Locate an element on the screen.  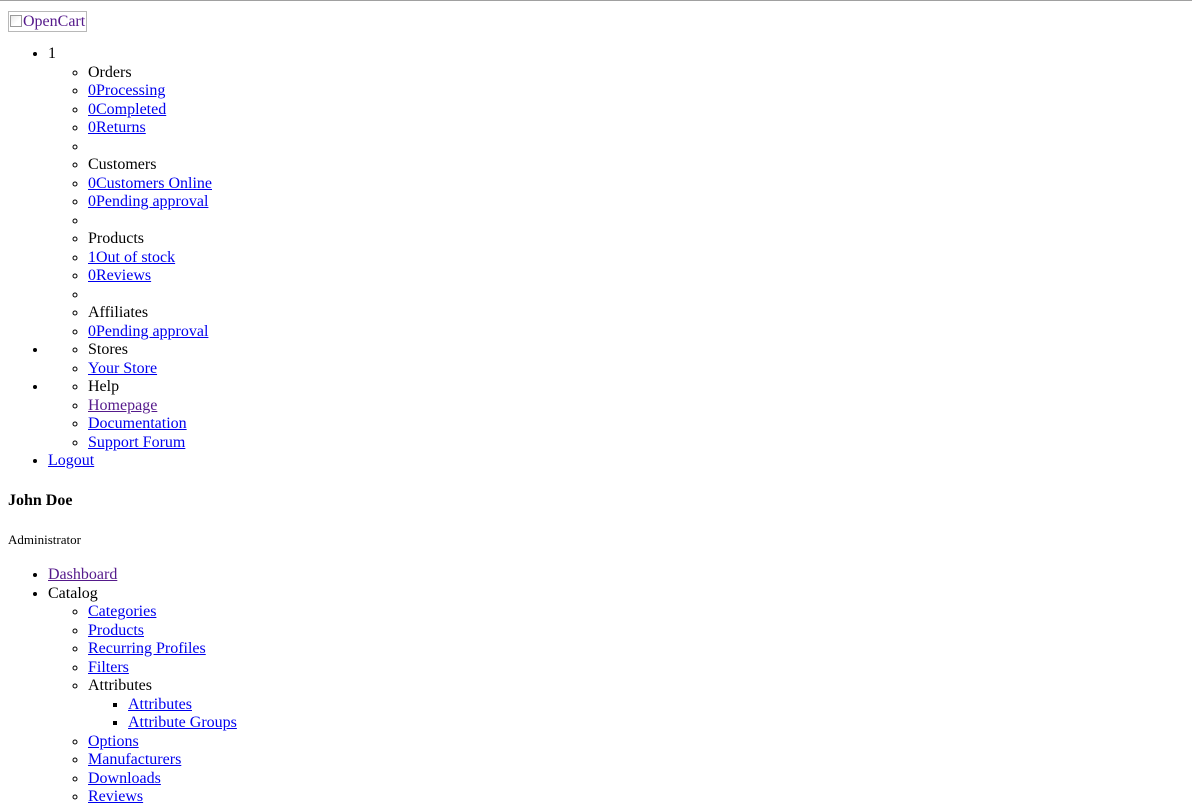
menu-manufacturers: Manufacturers is located at coordinates (636, 760).